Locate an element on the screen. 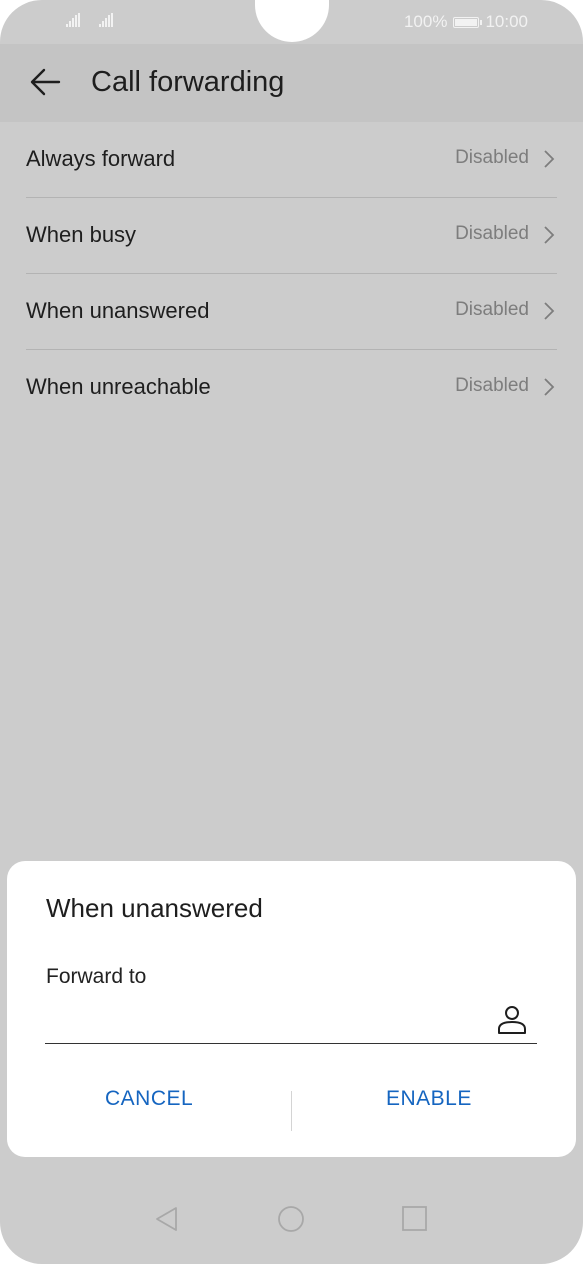  enable-button: ENABLE is located at coordinates (429, 1099).